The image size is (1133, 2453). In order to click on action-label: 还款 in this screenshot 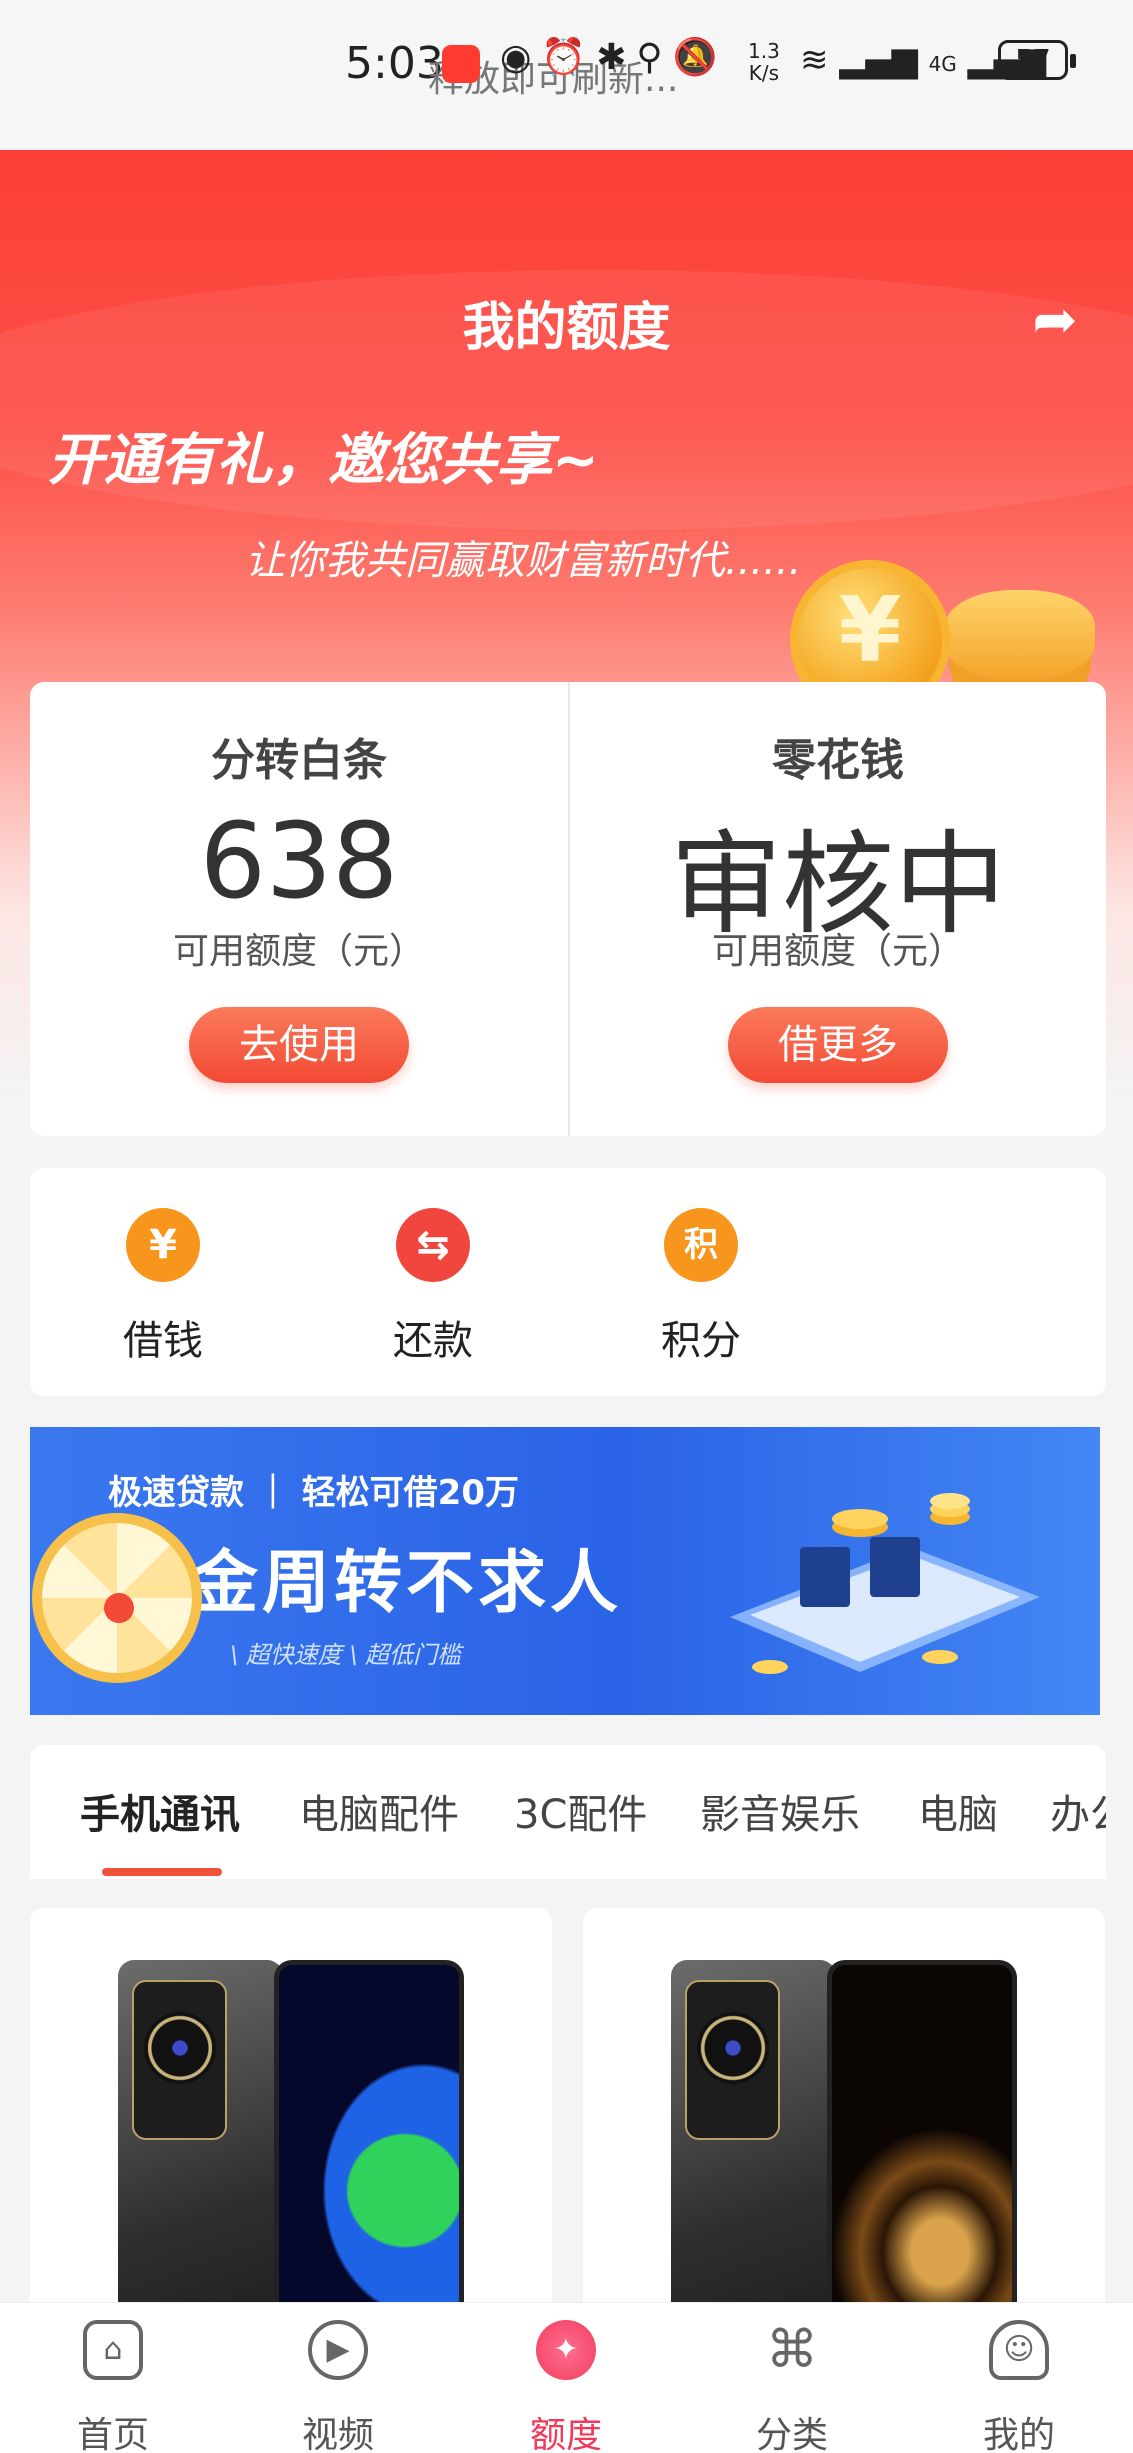, I will do `click(433, 1341)`.